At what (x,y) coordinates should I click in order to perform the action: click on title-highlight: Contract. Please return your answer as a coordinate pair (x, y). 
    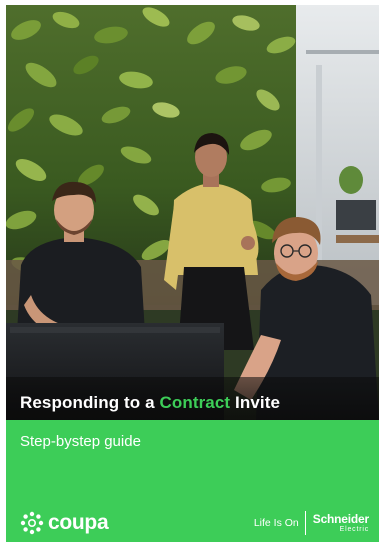
    Looking at the image, I should click on (195, 402).